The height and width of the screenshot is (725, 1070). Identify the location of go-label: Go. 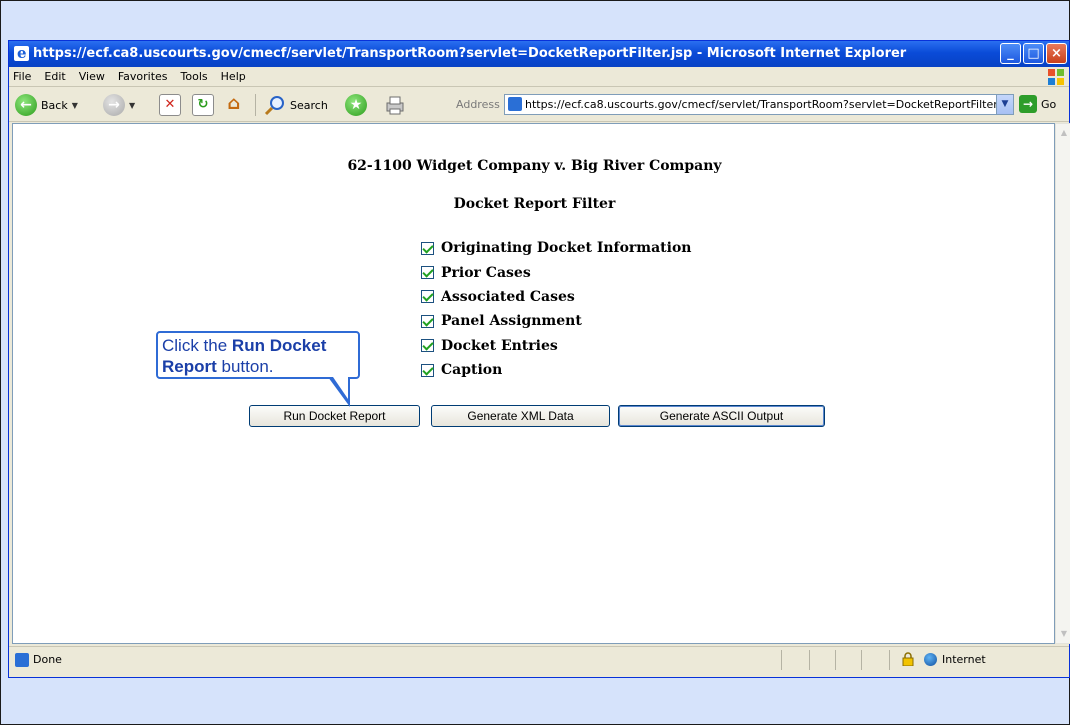
(1049, 104).